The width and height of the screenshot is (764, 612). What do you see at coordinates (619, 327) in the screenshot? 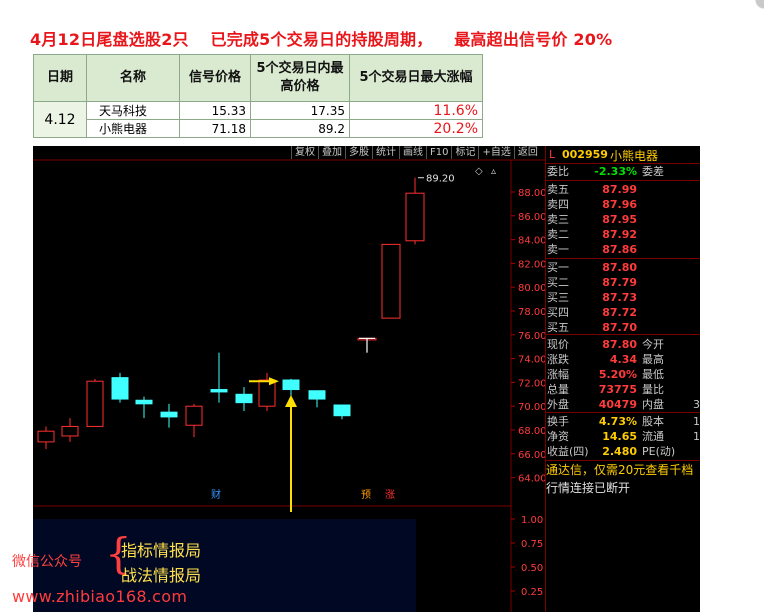
I see `row-value: 87.70` at bounding box center [619, 327].